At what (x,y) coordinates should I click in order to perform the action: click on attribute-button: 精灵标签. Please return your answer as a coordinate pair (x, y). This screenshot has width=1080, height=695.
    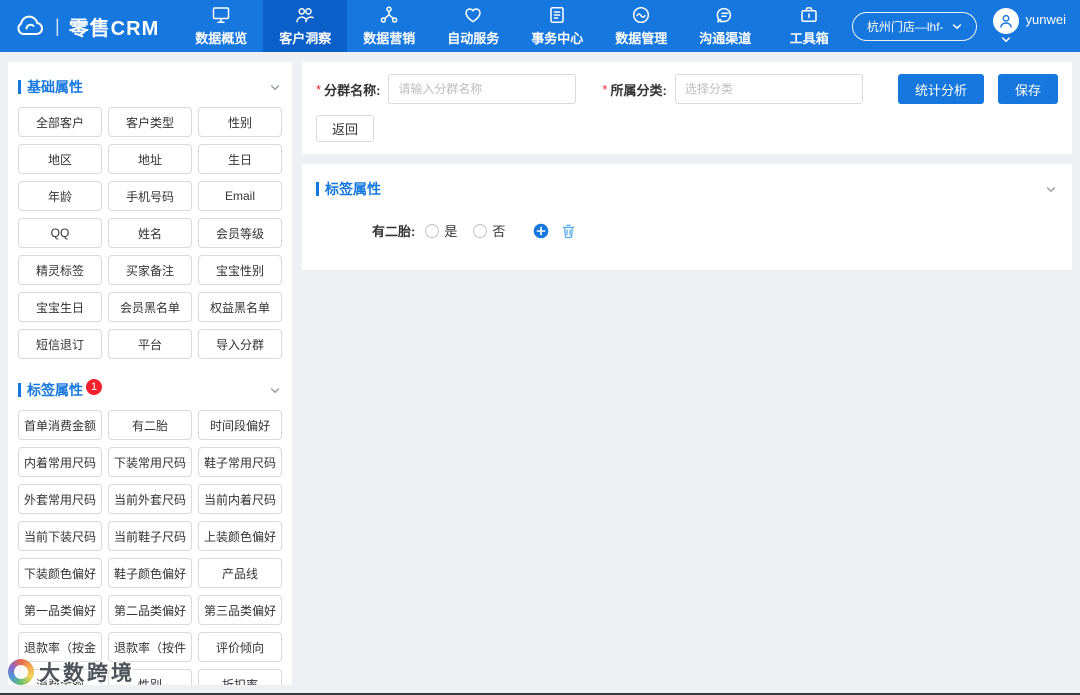
    Looking at the image, I should click on (60, 270).